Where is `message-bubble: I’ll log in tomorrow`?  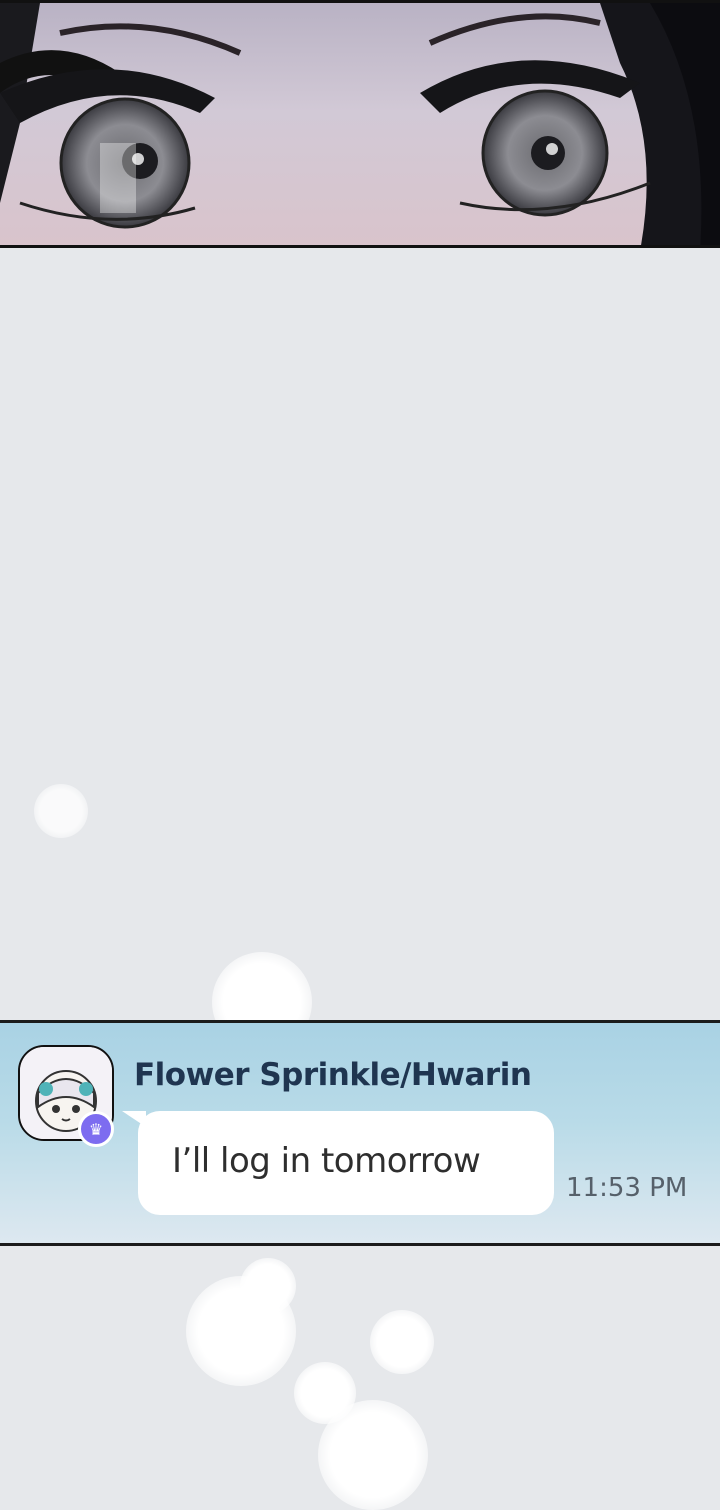
message-bubble: I’ll log in tomorrow is located at coordinates (346, 1163).